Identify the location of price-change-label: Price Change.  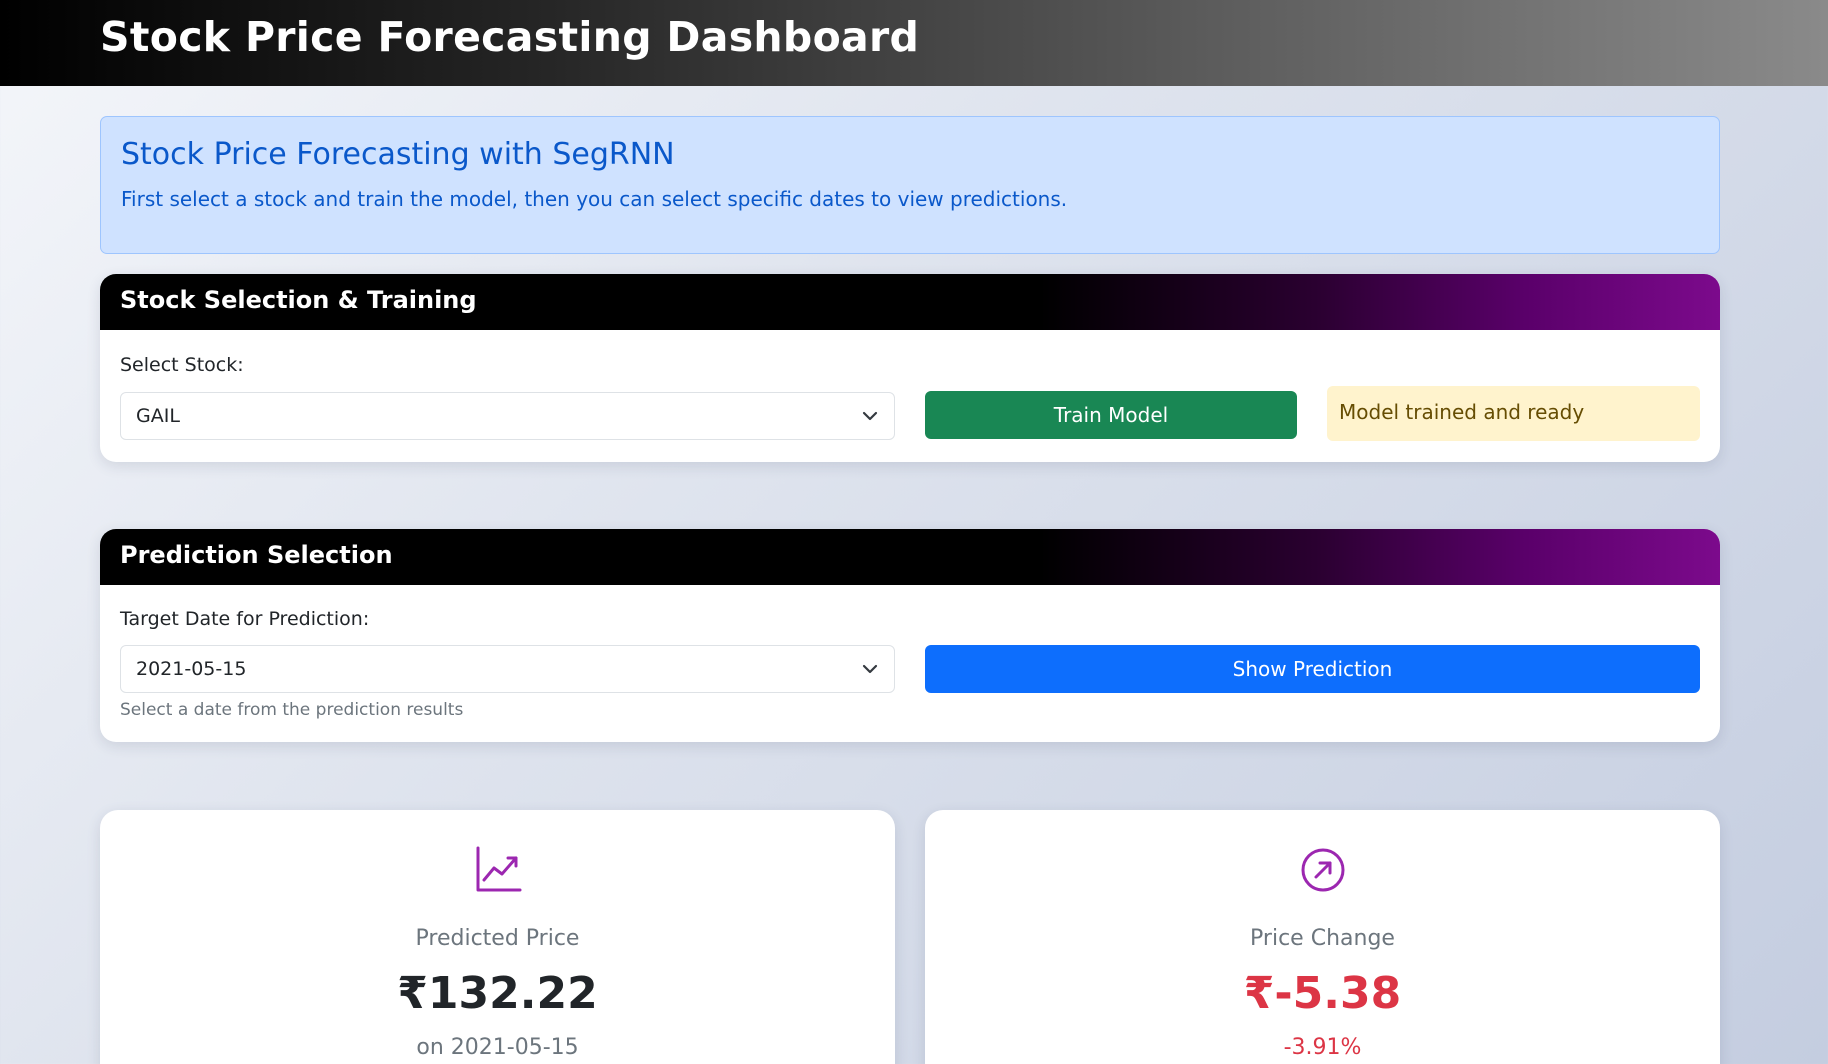
(1322, 938).